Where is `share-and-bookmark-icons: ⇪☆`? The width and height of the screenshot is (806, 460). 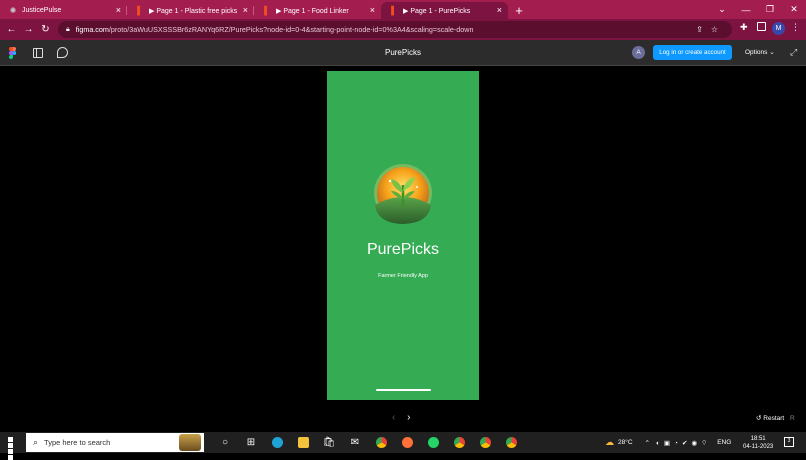
share-and-bookmark-icons: ⇪☆ is located at coordinates (711, 29).